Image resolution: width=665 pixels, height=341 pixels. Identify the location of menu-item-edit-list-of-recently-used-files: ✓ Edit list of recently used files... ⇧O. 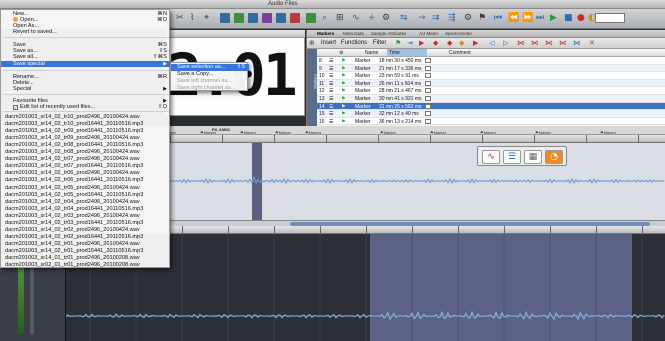
(86, 107).